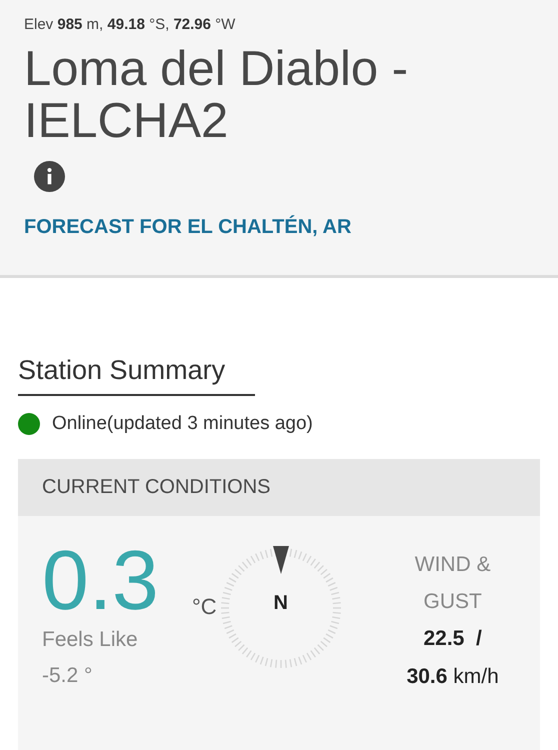 The width and height of the screenshot is (558, 750). What do you see at coordinates (49, 176) in the screenshot?
I see `info-icon` at bounding box center [49, 176].